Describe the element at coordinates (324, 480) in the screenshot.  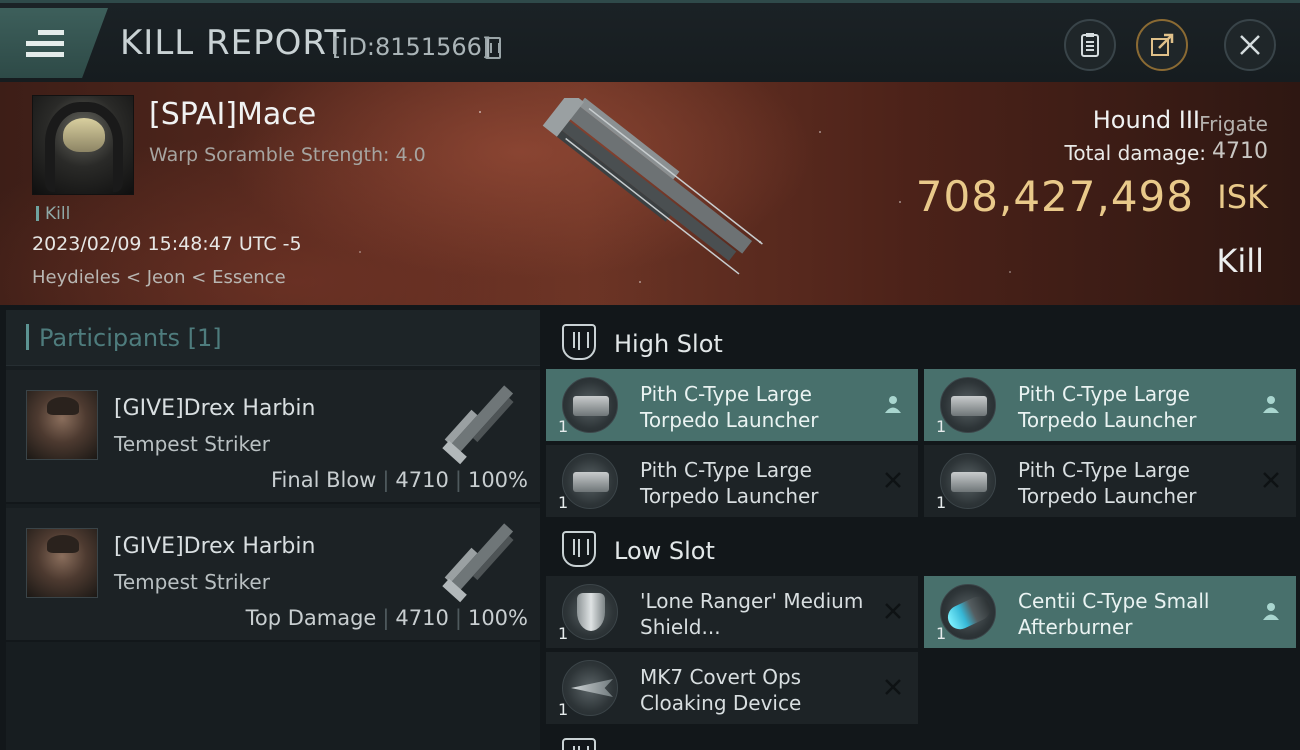
I see `attacker-role: Final Blow` at that location.